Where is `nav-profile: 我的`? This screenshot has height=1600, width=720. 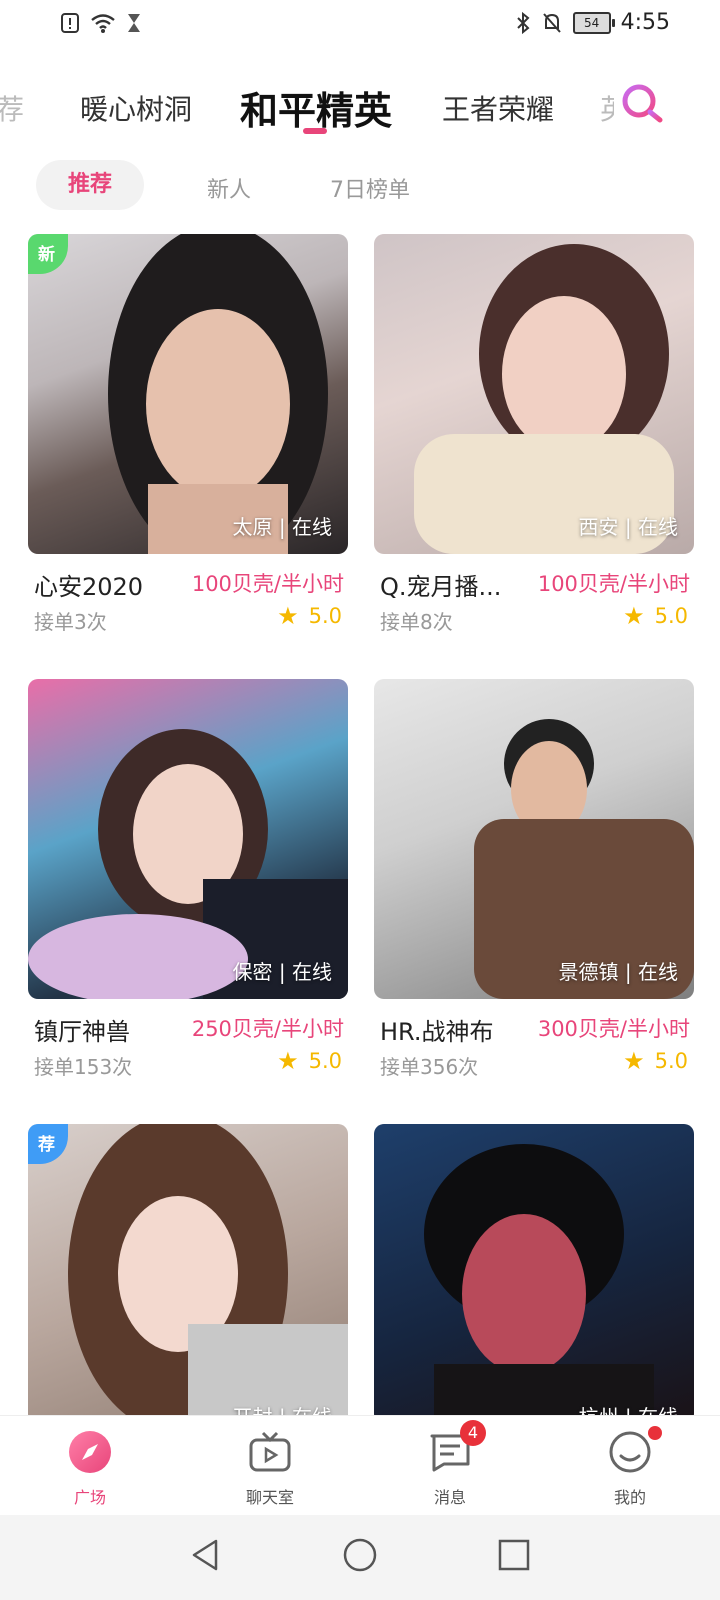
nav-profile: 我的 is located at coordinates (630, 1467).